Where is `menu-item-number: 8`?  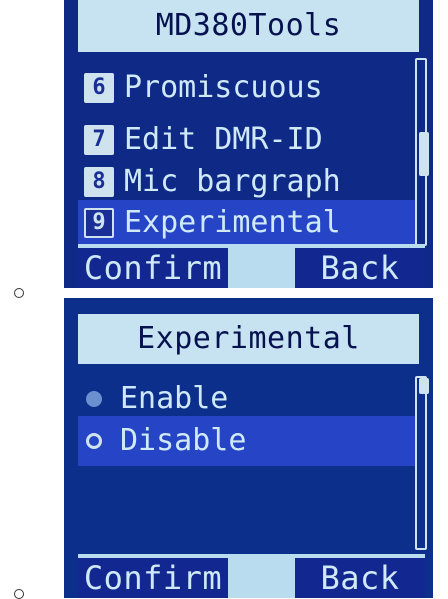
menu-item-number: 8 is located at coordinates (99, 182).